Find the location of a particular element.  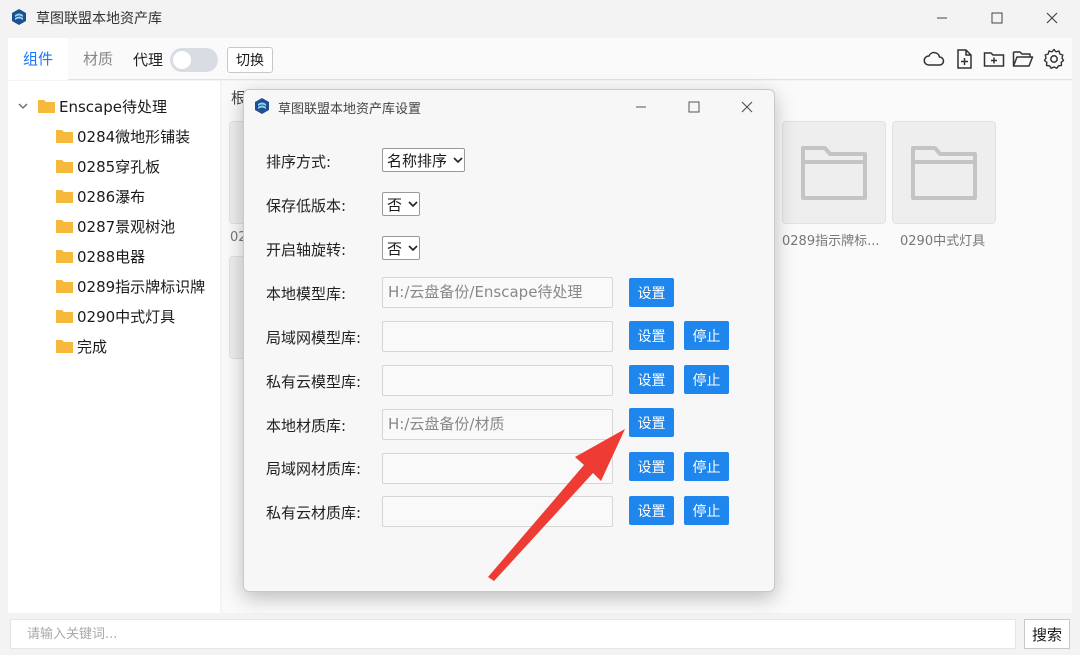

tab-components: 组件 is located at coordinates (38, 58).